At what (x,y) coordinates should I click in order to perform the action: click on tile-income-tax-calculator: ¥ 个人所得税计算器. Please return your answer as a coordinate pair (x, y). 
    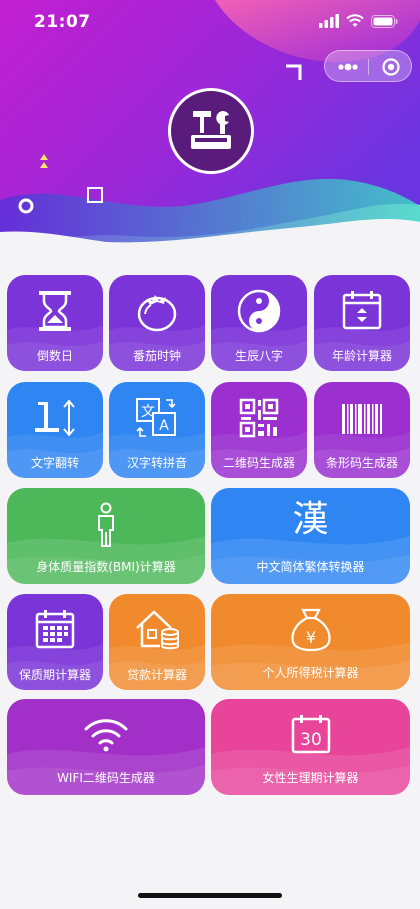
    Looking at the image, I should click on (310, 642).